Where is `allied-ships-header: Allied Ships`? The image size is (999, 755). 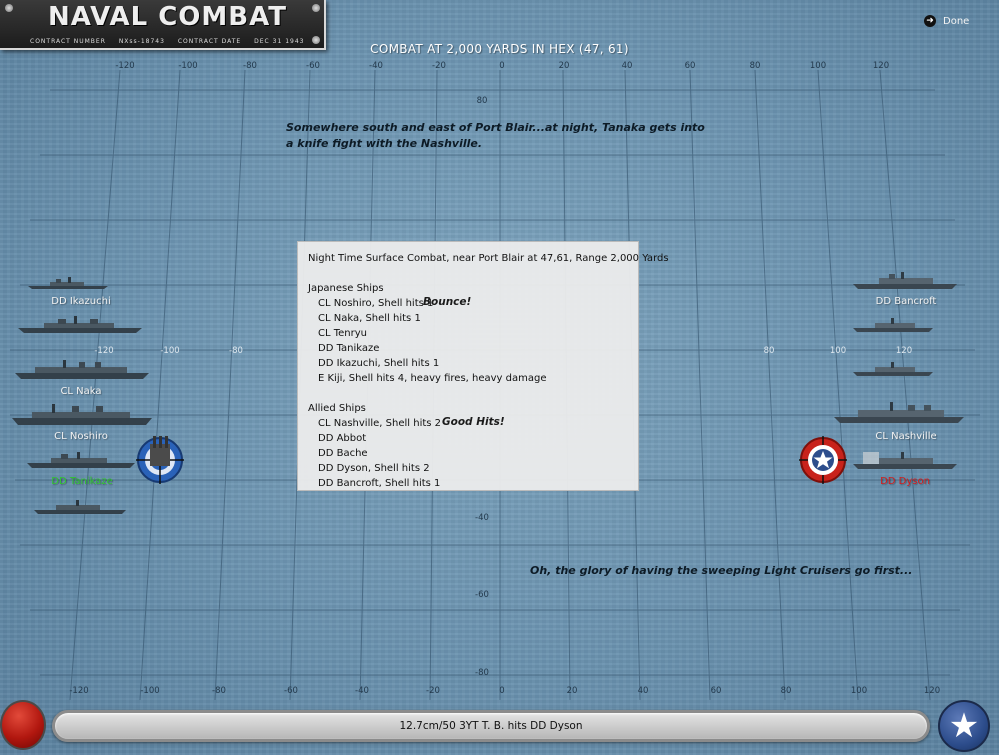
allied-ships-header: Allied Ships is located at coordinates (337, 408).